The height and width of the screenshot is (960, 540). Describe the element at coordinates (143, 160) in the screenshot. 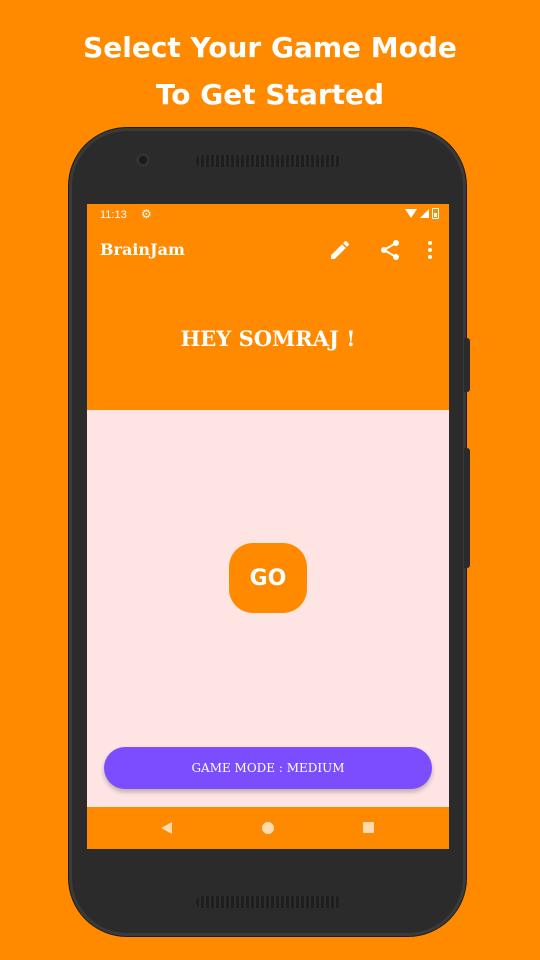

I see `front-camera` at that location.